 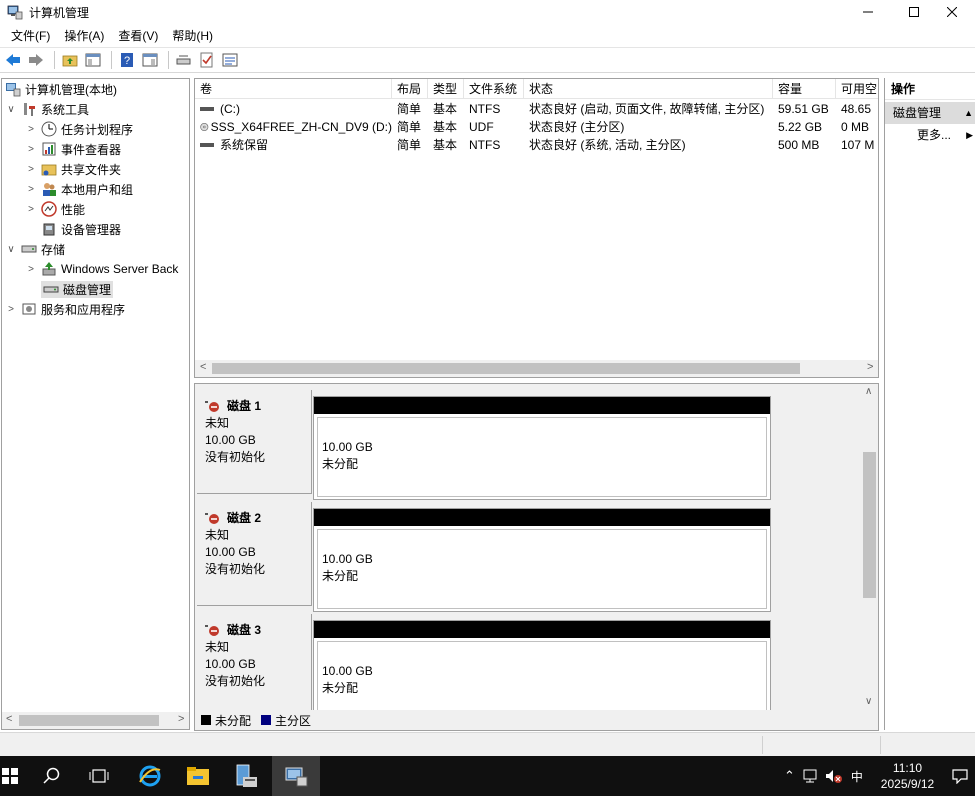 What do you see at coordinates (81, 229) in the screenshot?
I see `tree-item-device-manager: 设备管理器` at bounding box center [81, 229].